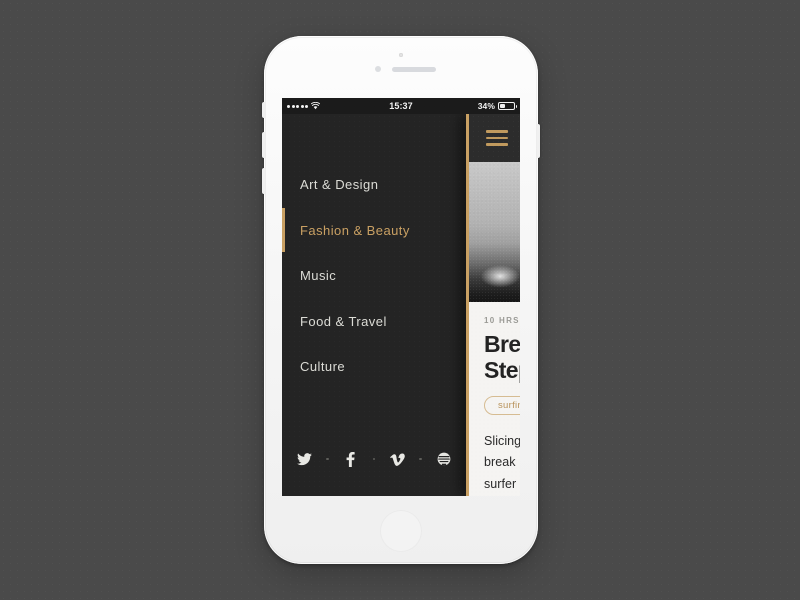 The height and width of the screenshot is (600, 800). I want to click on article-title: Brea Step, so click(502, 357).